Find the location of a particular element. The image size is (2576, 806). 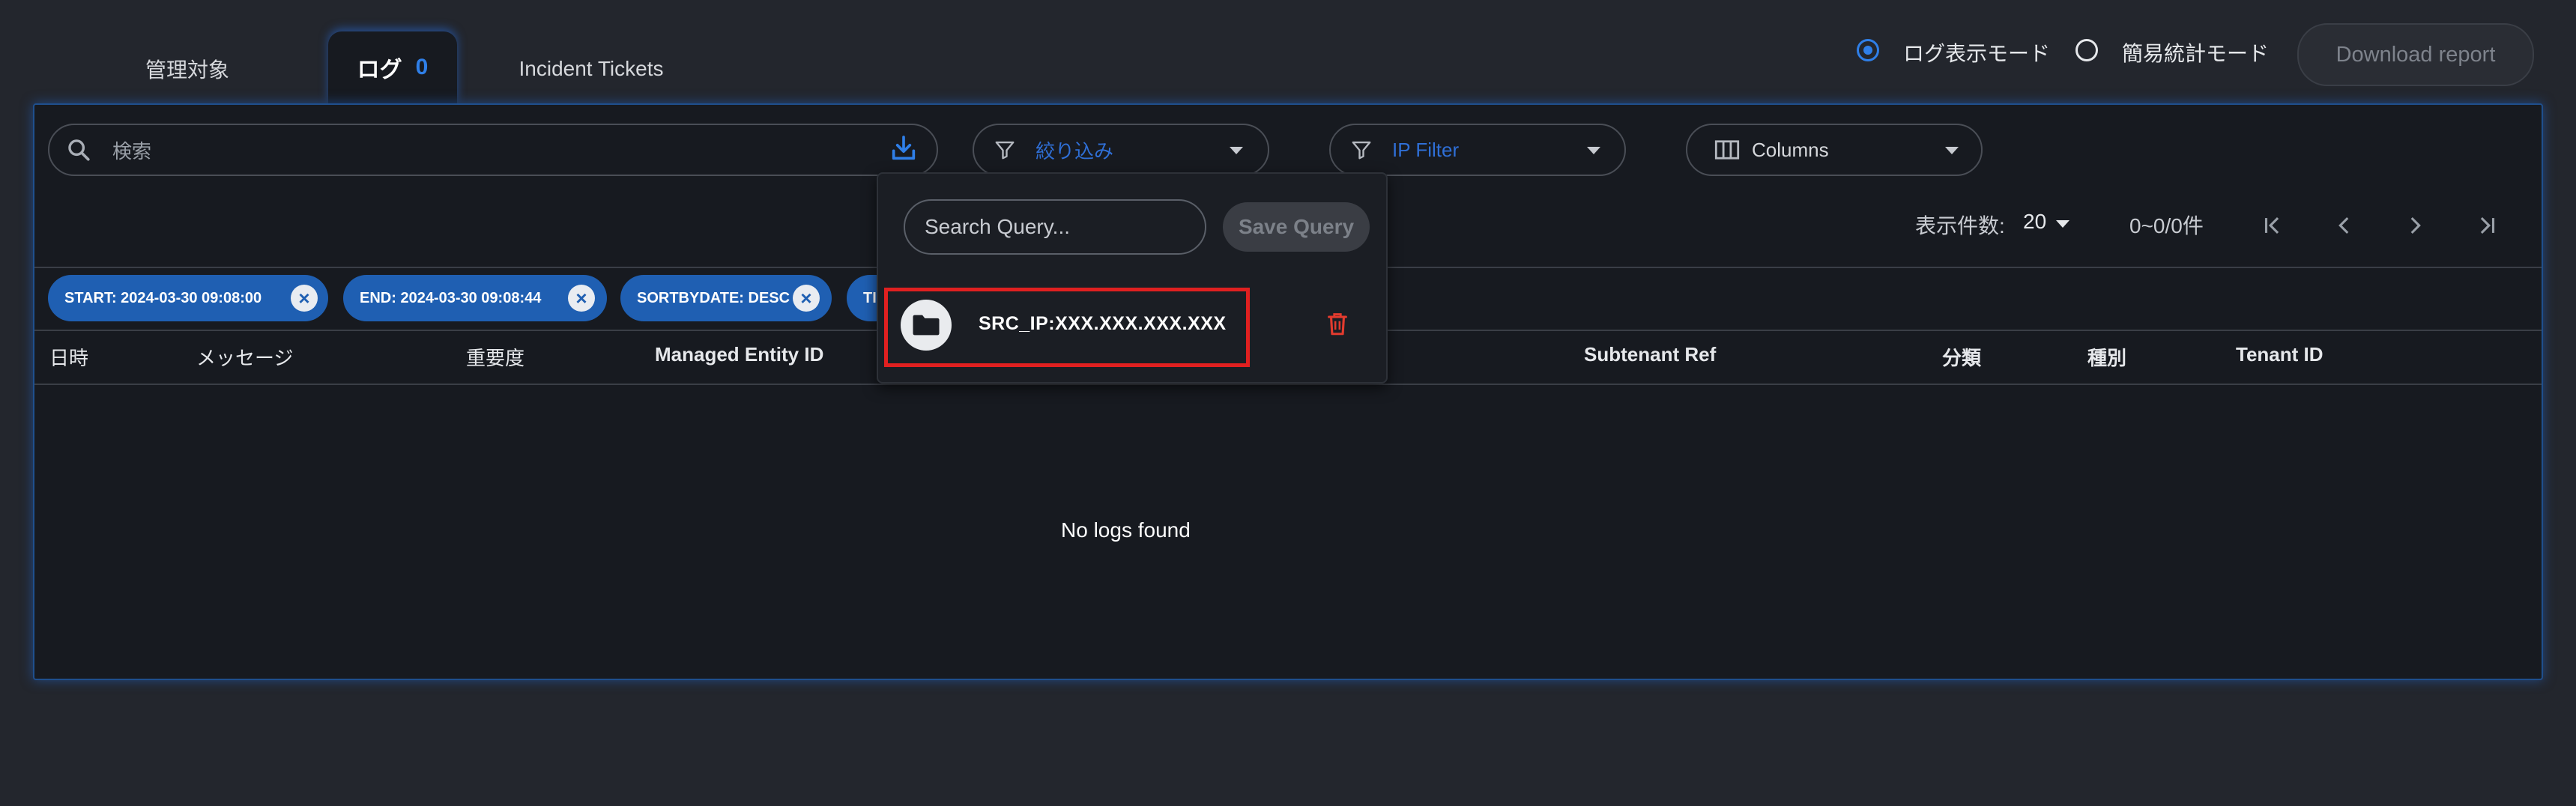

column-header-category: 分類 is located at coordinates (1961, 357).